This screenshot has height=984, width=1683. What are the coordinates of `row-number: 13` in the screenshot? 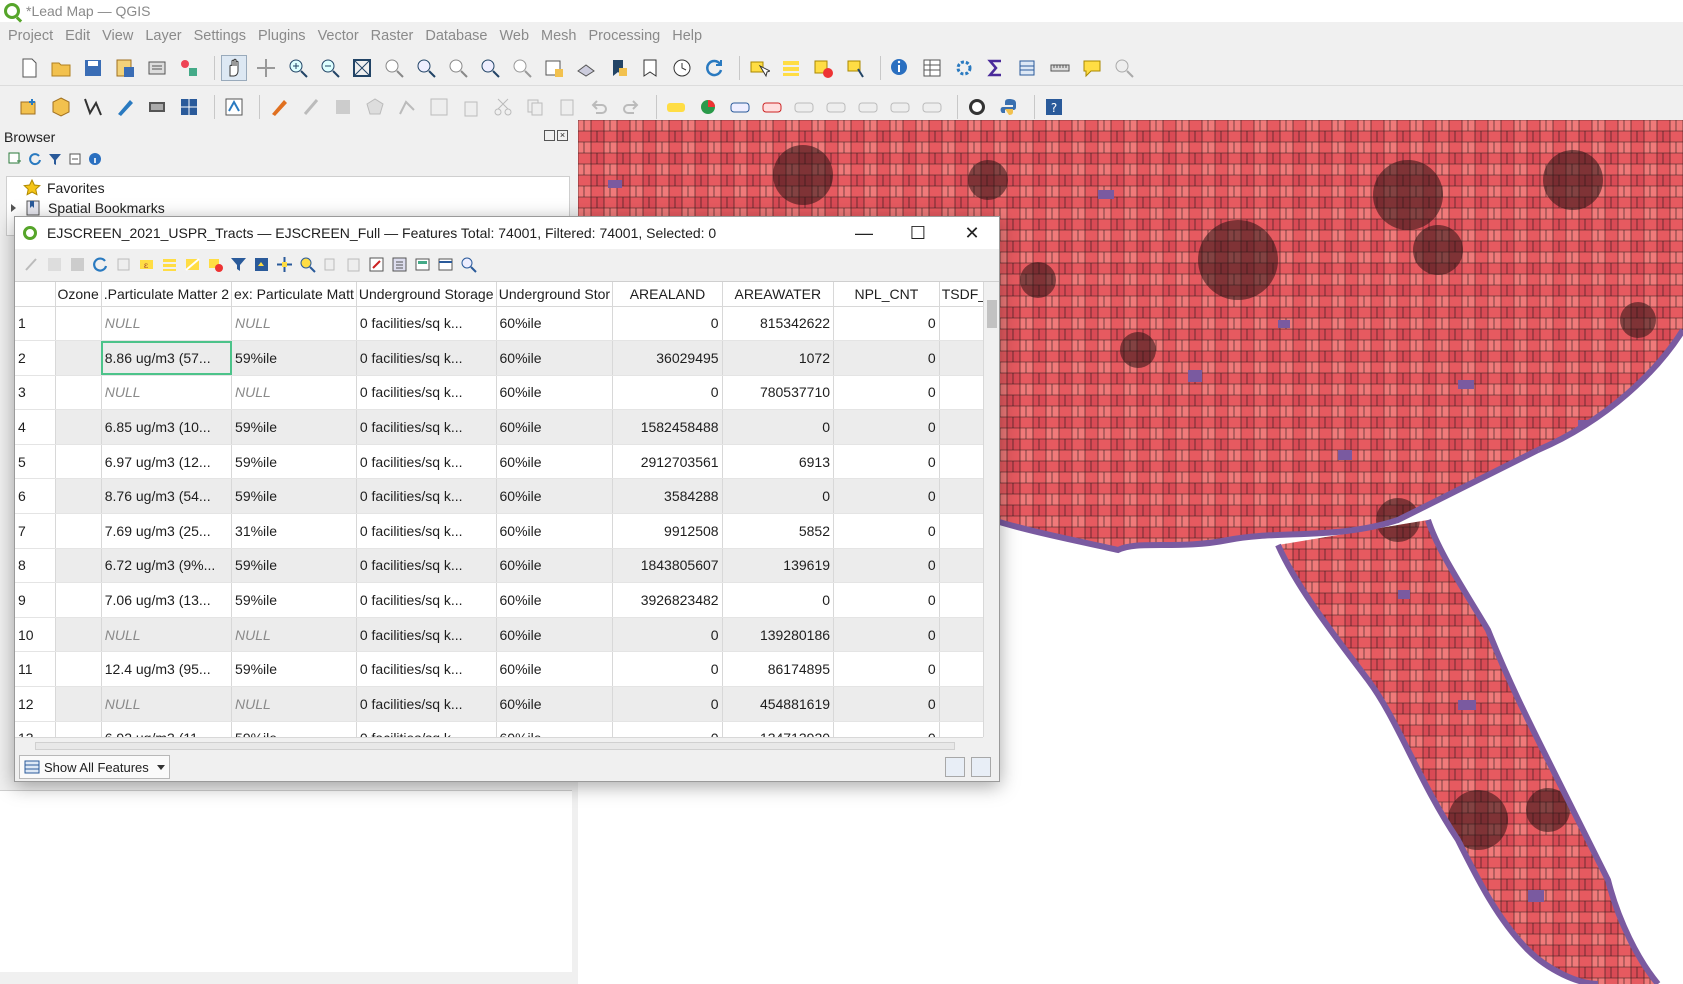 It's located at (35, 729).